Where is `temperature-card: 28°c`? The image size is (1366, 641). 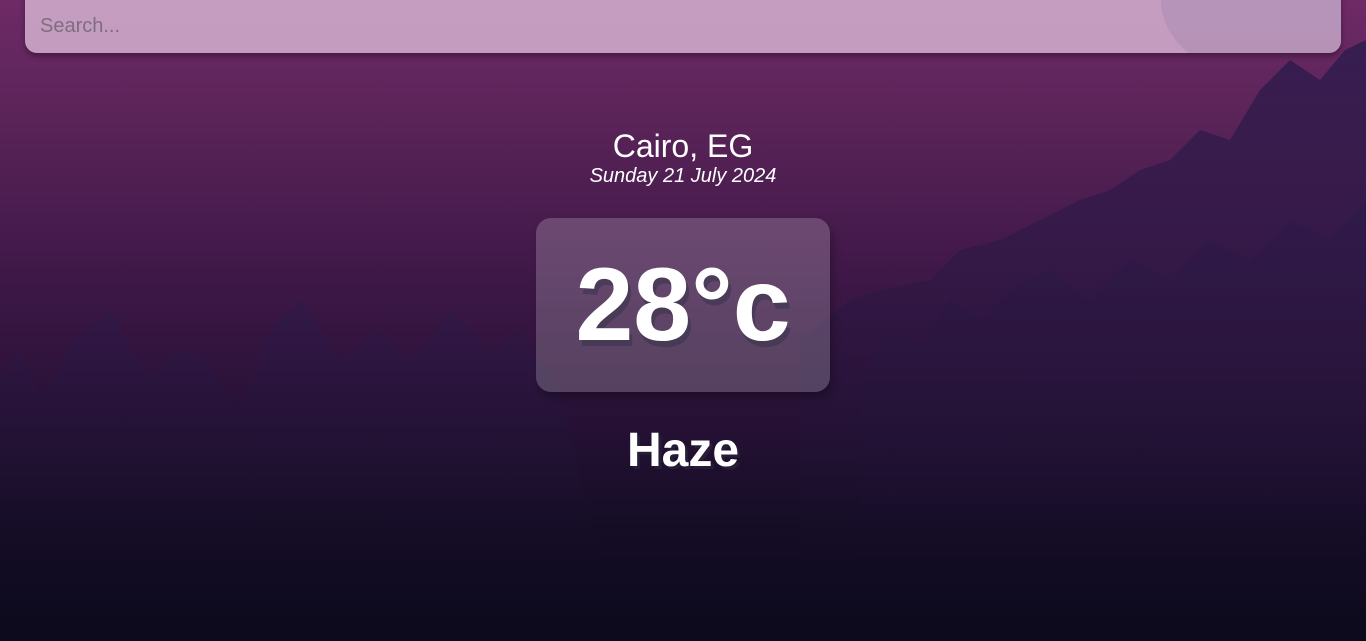
temperature-card: 28°c is located at coordinates (683, 305).